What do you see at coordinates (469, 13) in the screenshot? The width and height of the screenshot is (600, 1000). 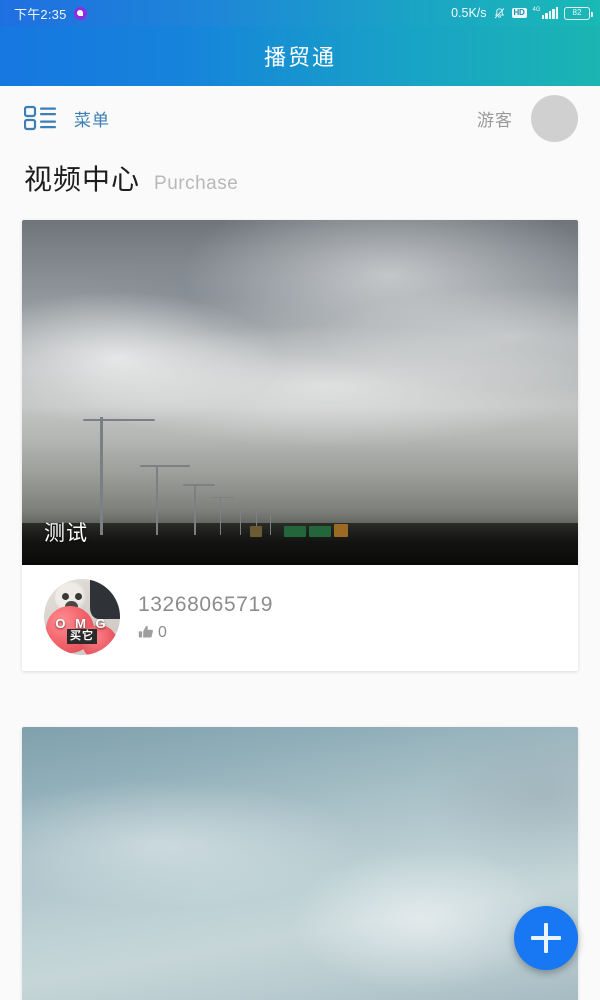 I see `network-speed: 0.5K/s` at bounding box center [469, 13].